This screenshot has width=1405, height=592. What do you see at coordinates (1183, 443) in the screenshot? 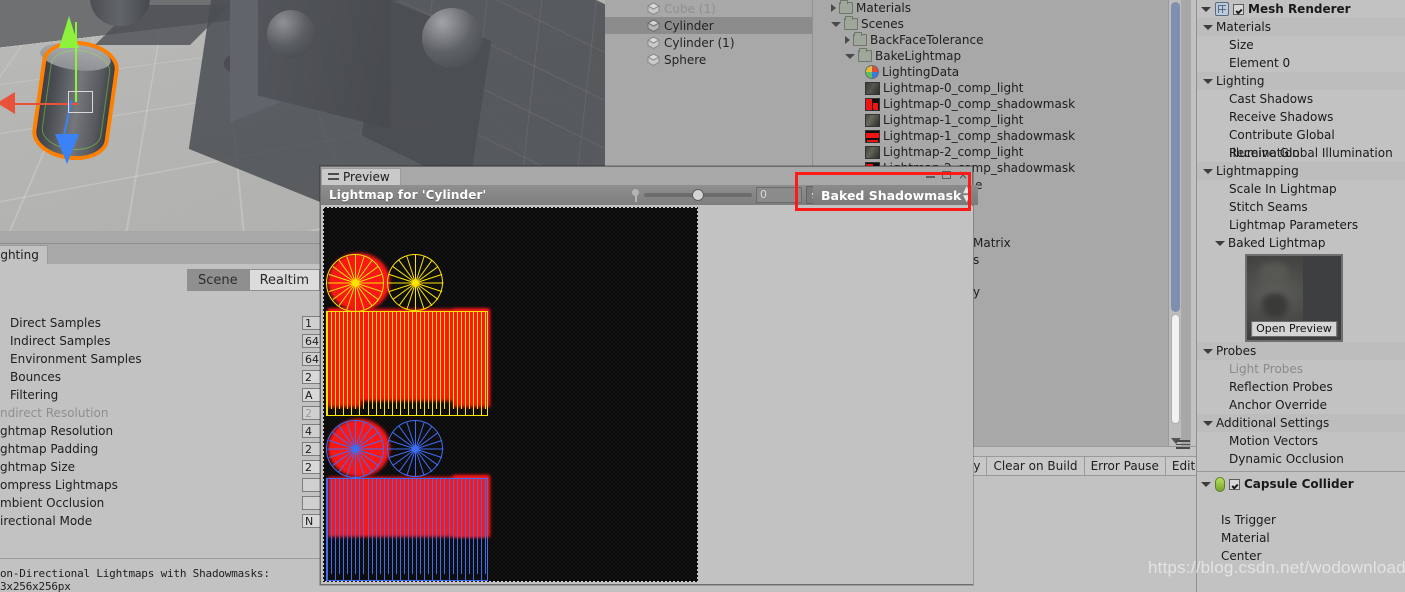
I see `hamburger-icon` at bounding box center [1183, 443].